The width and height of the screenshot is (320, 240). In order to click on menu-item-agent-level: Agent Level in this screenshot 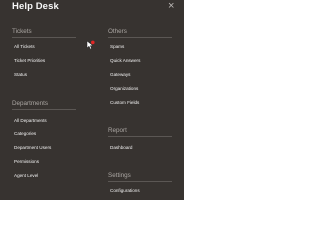, I will do `click(26, 175)`.